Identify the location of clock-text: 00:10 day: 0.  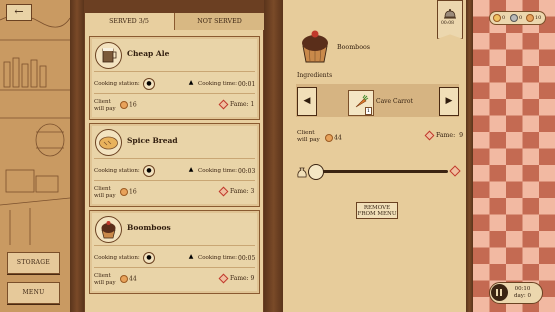
(522, 292).